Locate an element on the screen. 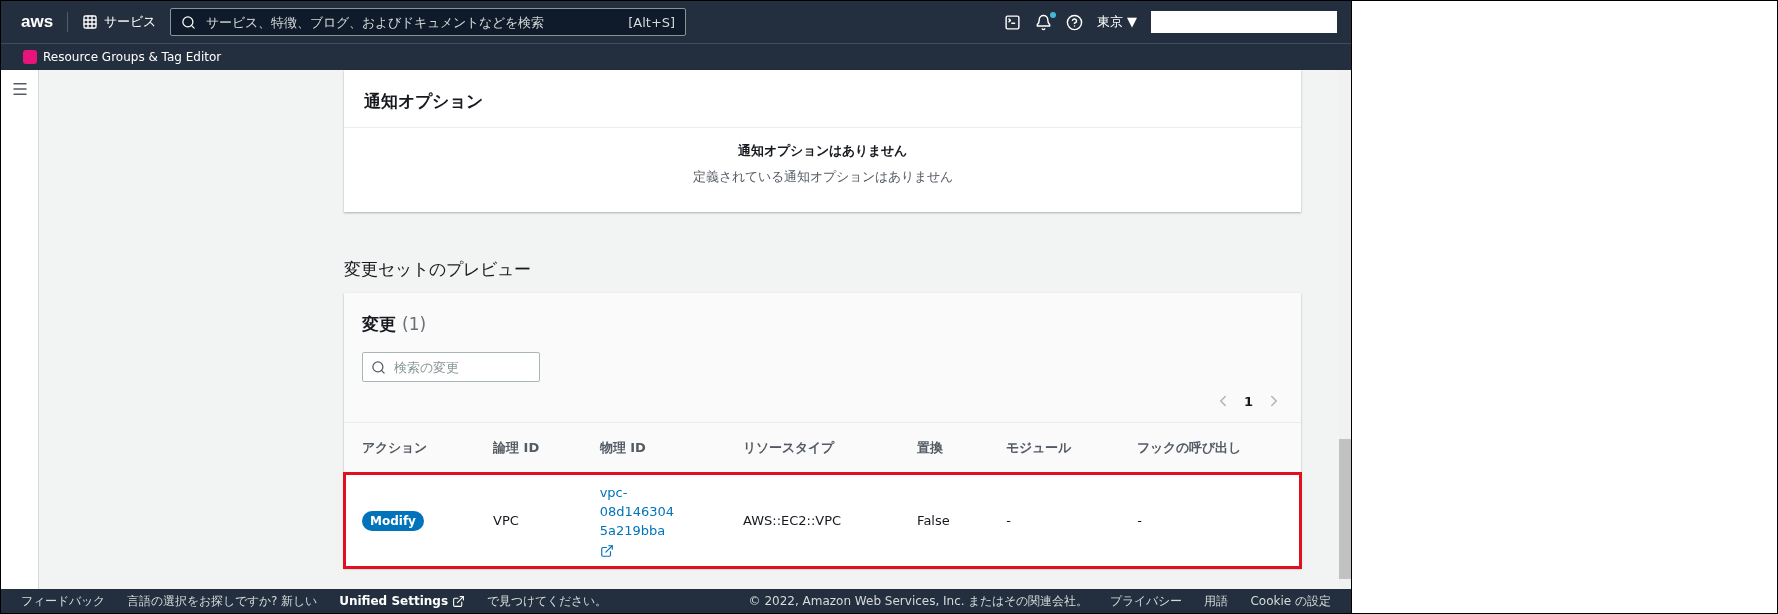 The height and width of the screenshot is (614, 1778). card-title: 変更 is located at coordinates (379, 324).